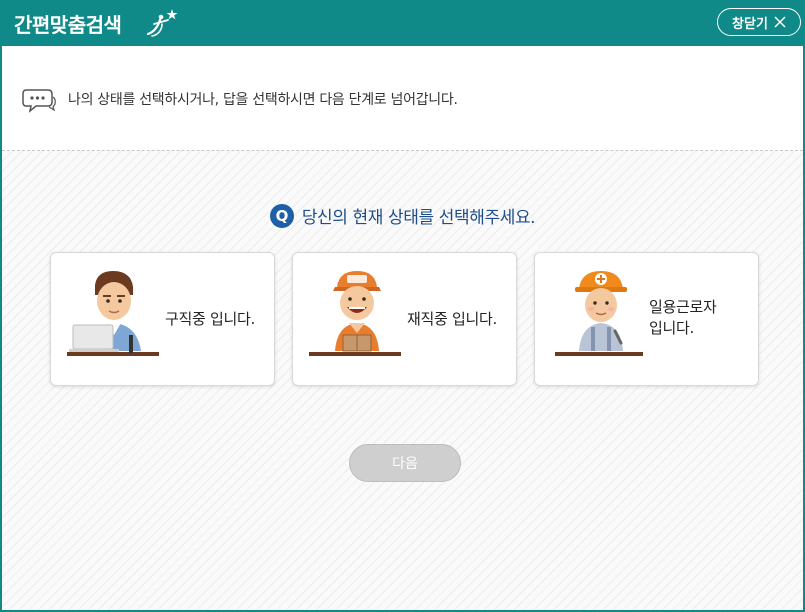 The width and height of the screenshot is (805, 612). I want to click on next-button: 다음, so click(405, 463).